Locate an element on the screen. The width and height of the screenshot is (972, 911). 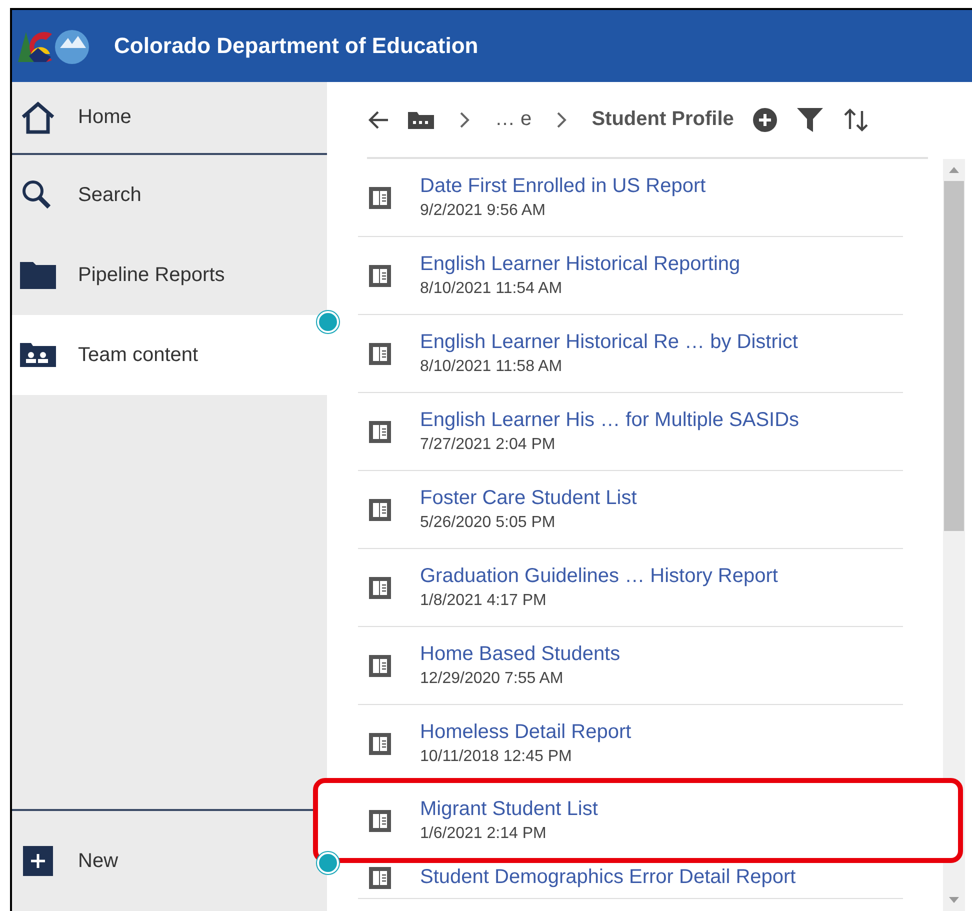
sort-button is located at coordinates (856, 119).